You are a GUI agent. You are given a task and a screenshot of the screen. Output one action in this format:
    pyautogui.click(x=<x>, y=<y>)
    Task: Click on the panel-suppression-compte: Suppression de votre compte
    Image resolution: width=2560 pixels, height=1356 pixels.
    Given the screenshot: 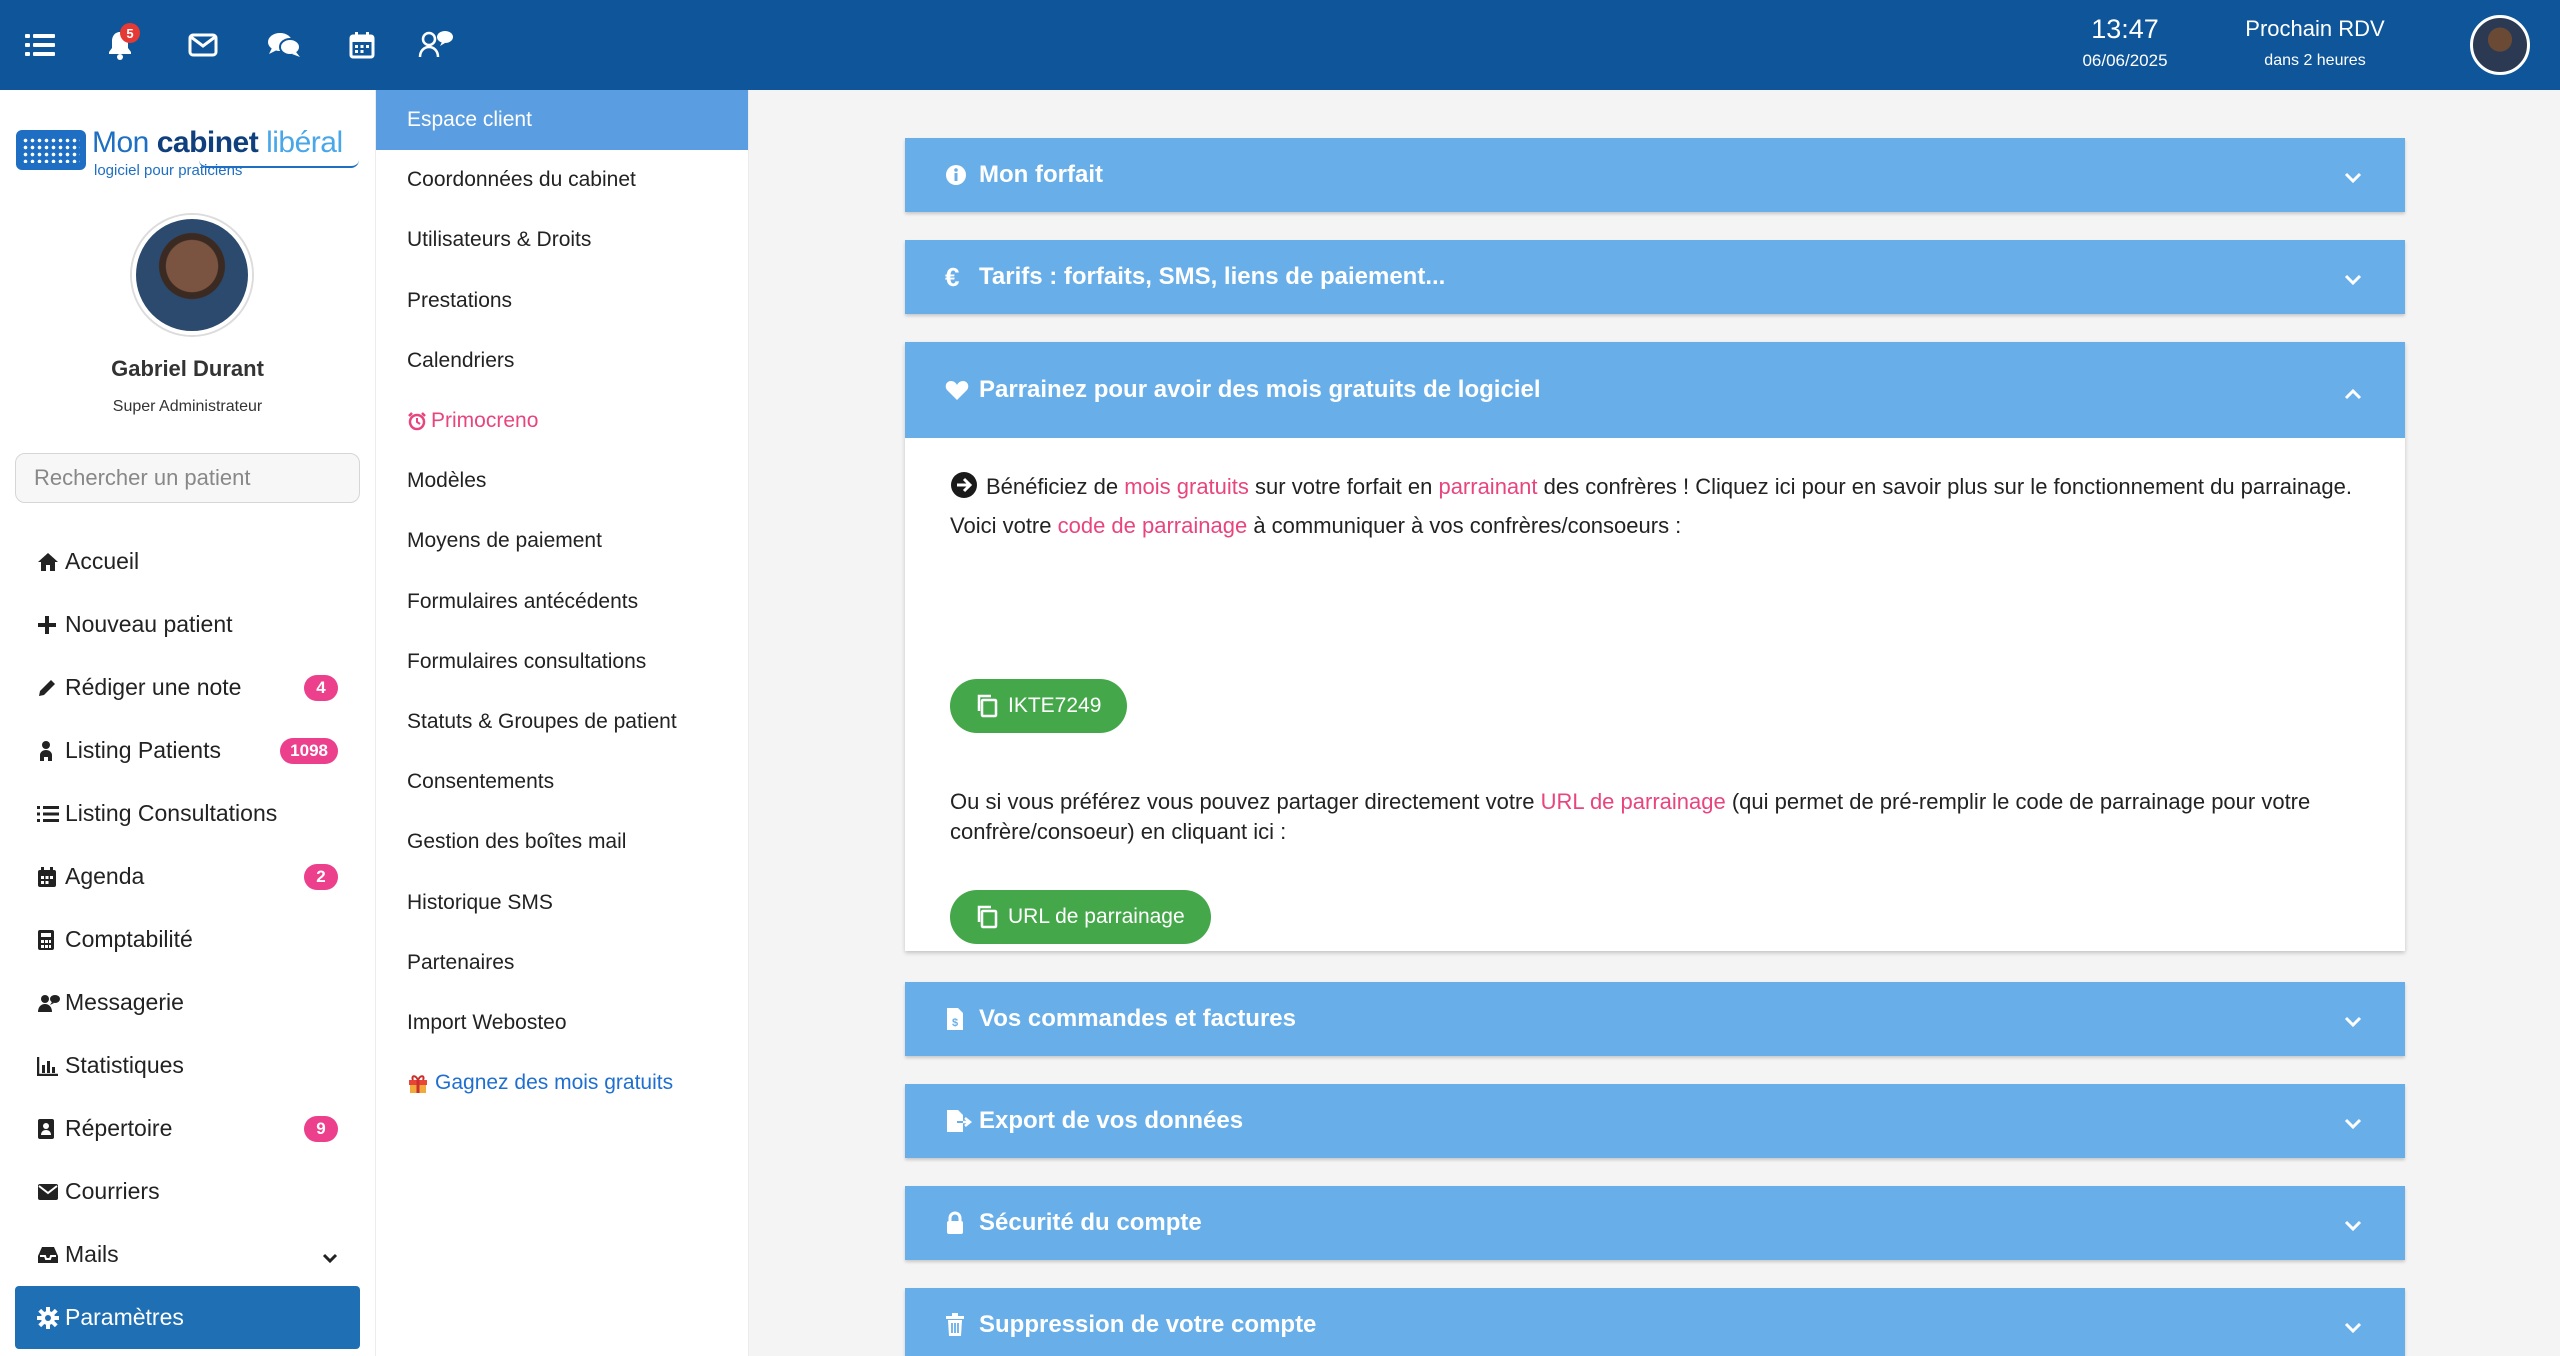 What is the action you would take?
    pyautogui.click(x=1655, y=1322)
    